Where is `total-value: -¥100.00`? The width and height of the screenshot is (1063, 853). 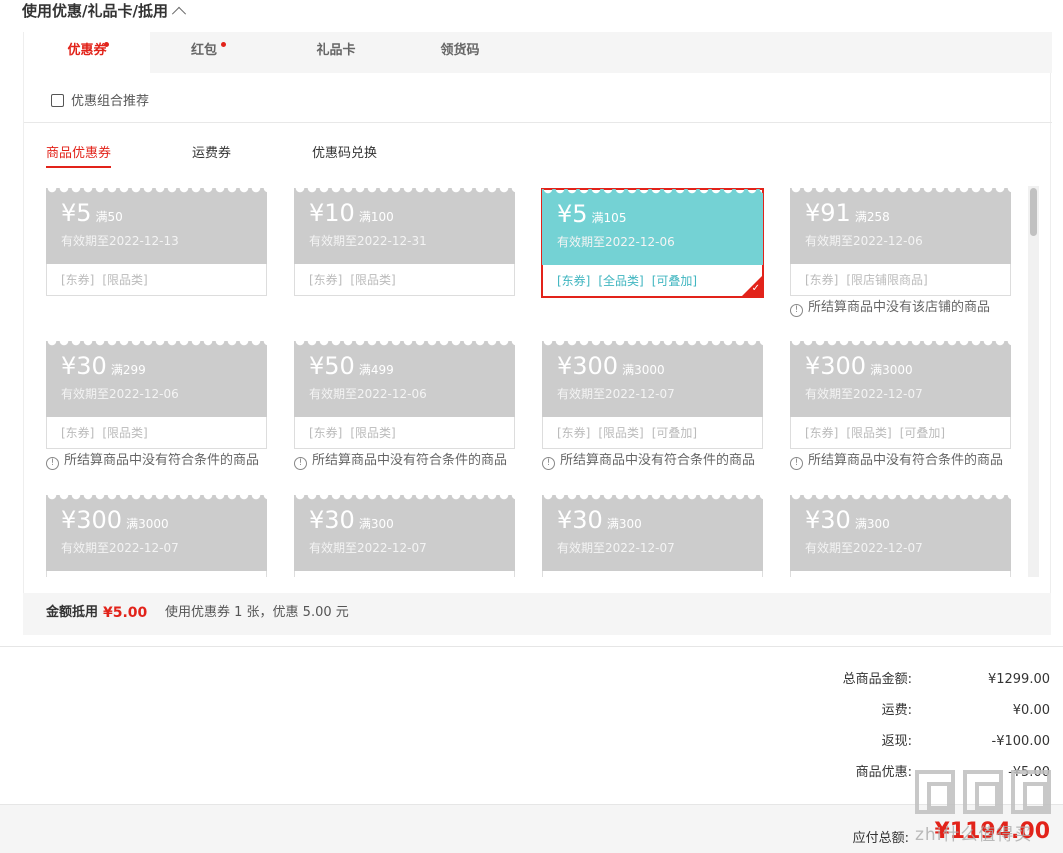 total-value: -¥100.00 is located at coordinates (1020, 741).